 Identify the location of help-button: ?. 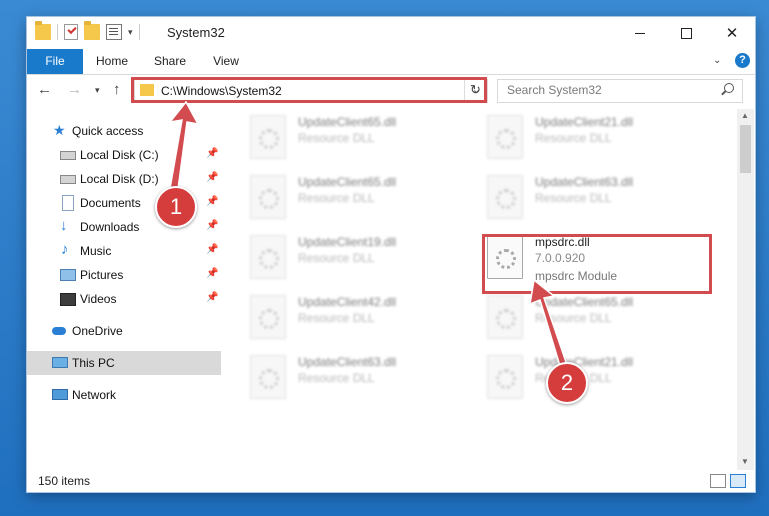
(742, 60).